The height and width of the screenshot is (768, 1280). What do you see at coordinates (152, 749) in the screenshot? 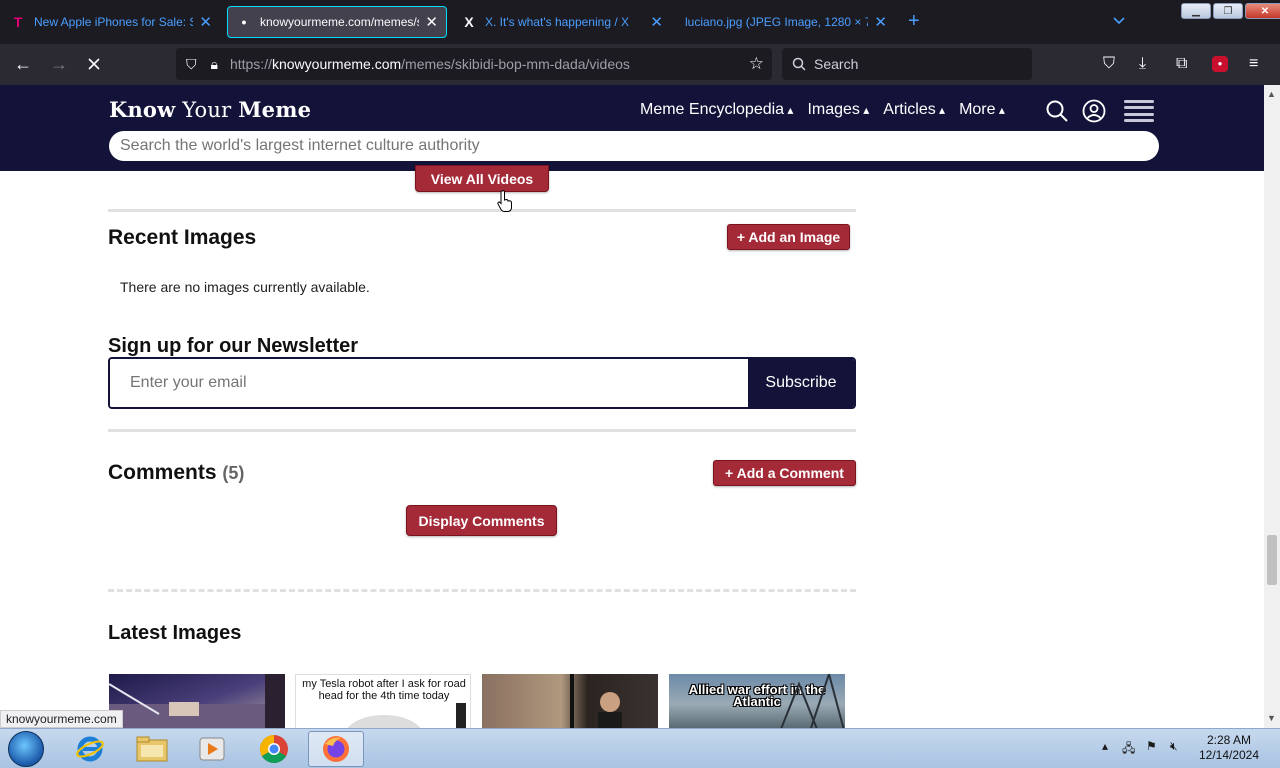
I see `file-explorer-icon` at bounding box center [152, 749].